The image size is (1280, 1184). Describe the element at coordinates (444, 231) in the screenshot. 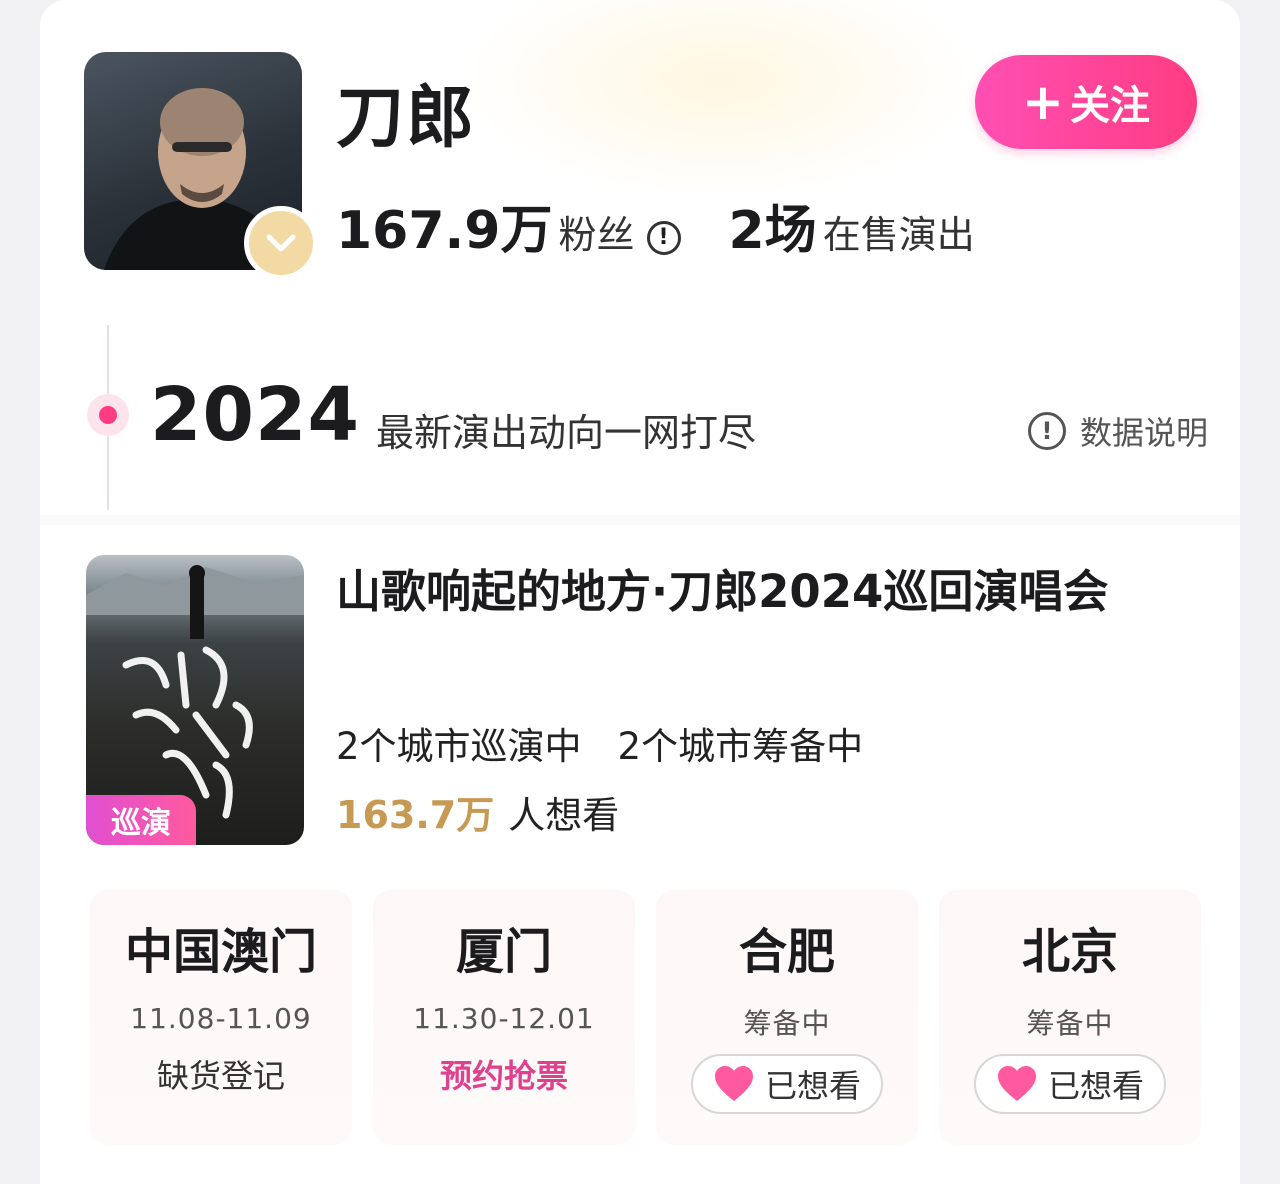

I see `fans-count: 167.9万` at that location.